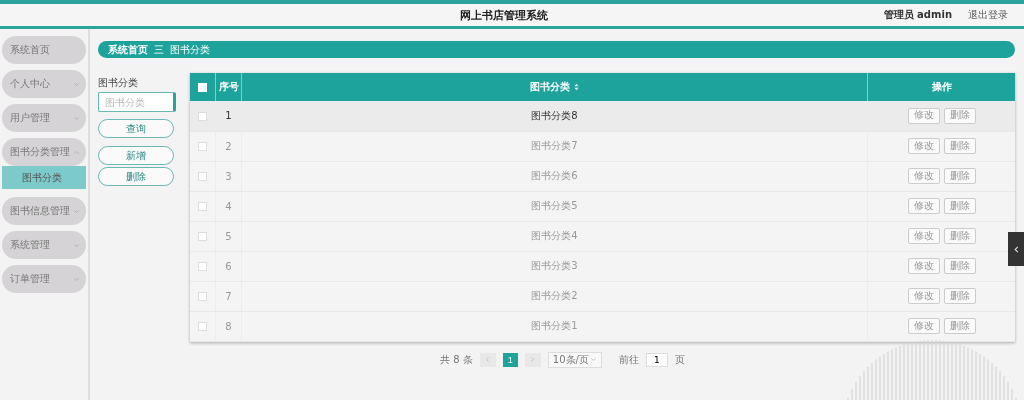 The width and height of the screenshot is (1024, 400). I want to click on table-row: 5 图书分类4 修改 删除, so click(602, 236).